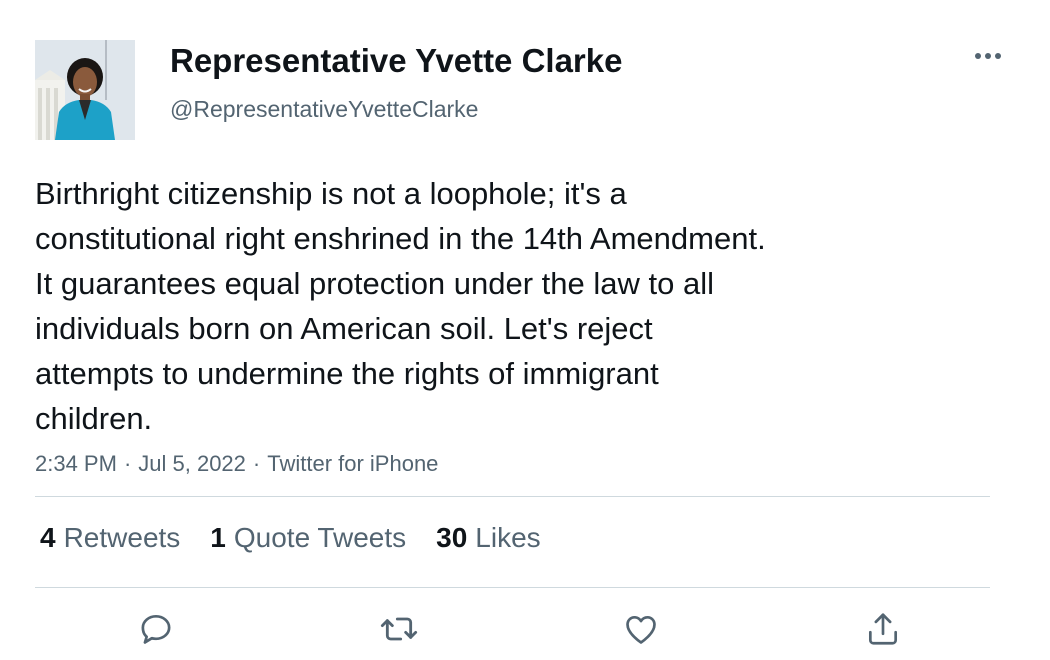 This screenshot has width=1050, height=660. Describe the element at coordinates (452, 537) in the screenshot. I see `likes-count: 30` at that location.